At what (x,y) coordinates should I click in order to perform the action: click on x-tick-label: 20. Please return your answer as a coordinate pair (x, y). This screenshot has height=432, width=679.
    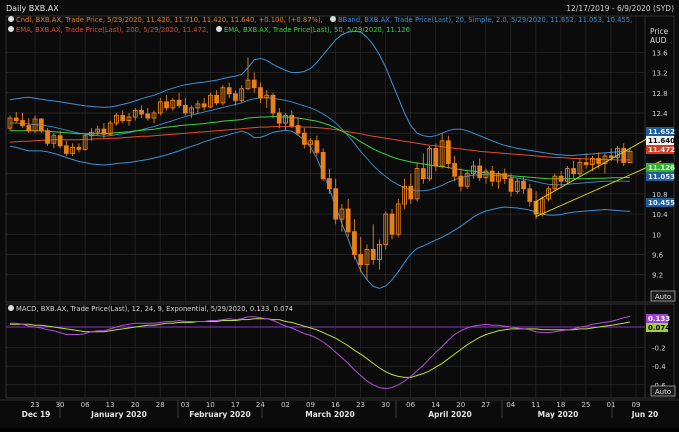
    Looking at the image, I should click on (135, 405).